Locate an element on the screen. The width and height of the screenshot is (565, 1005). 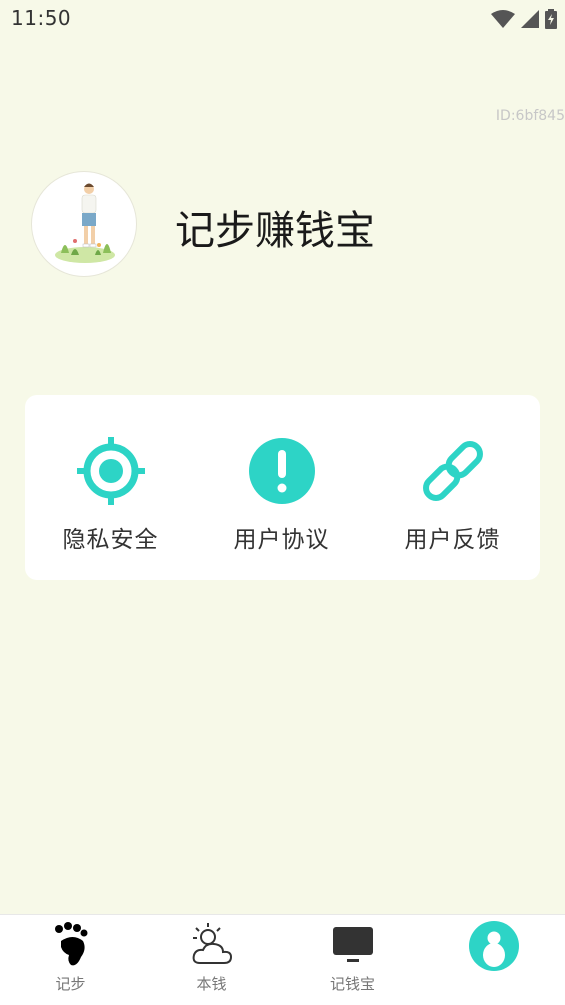
status-bar: 11:50 is located at coordinates (282, 20).